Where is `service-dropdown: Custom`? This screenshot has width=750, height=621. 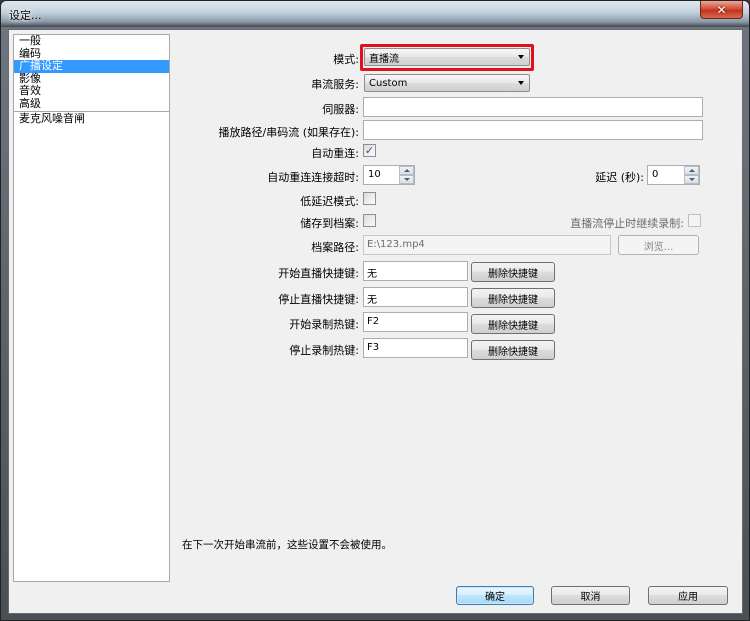 service-dropdown: Custom is located at coordinates (447, 83).